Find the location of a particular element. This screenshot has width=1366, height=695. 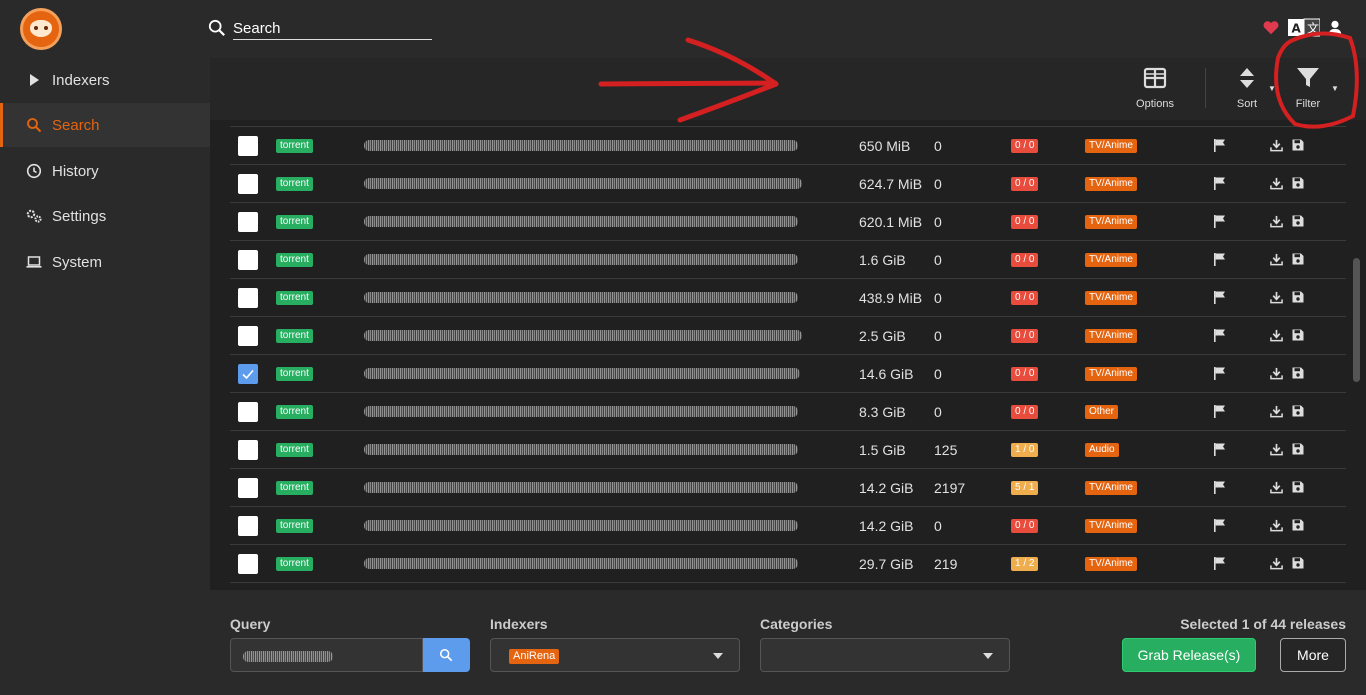

sidebar-item-history: History is located at coordinates (105, 171).